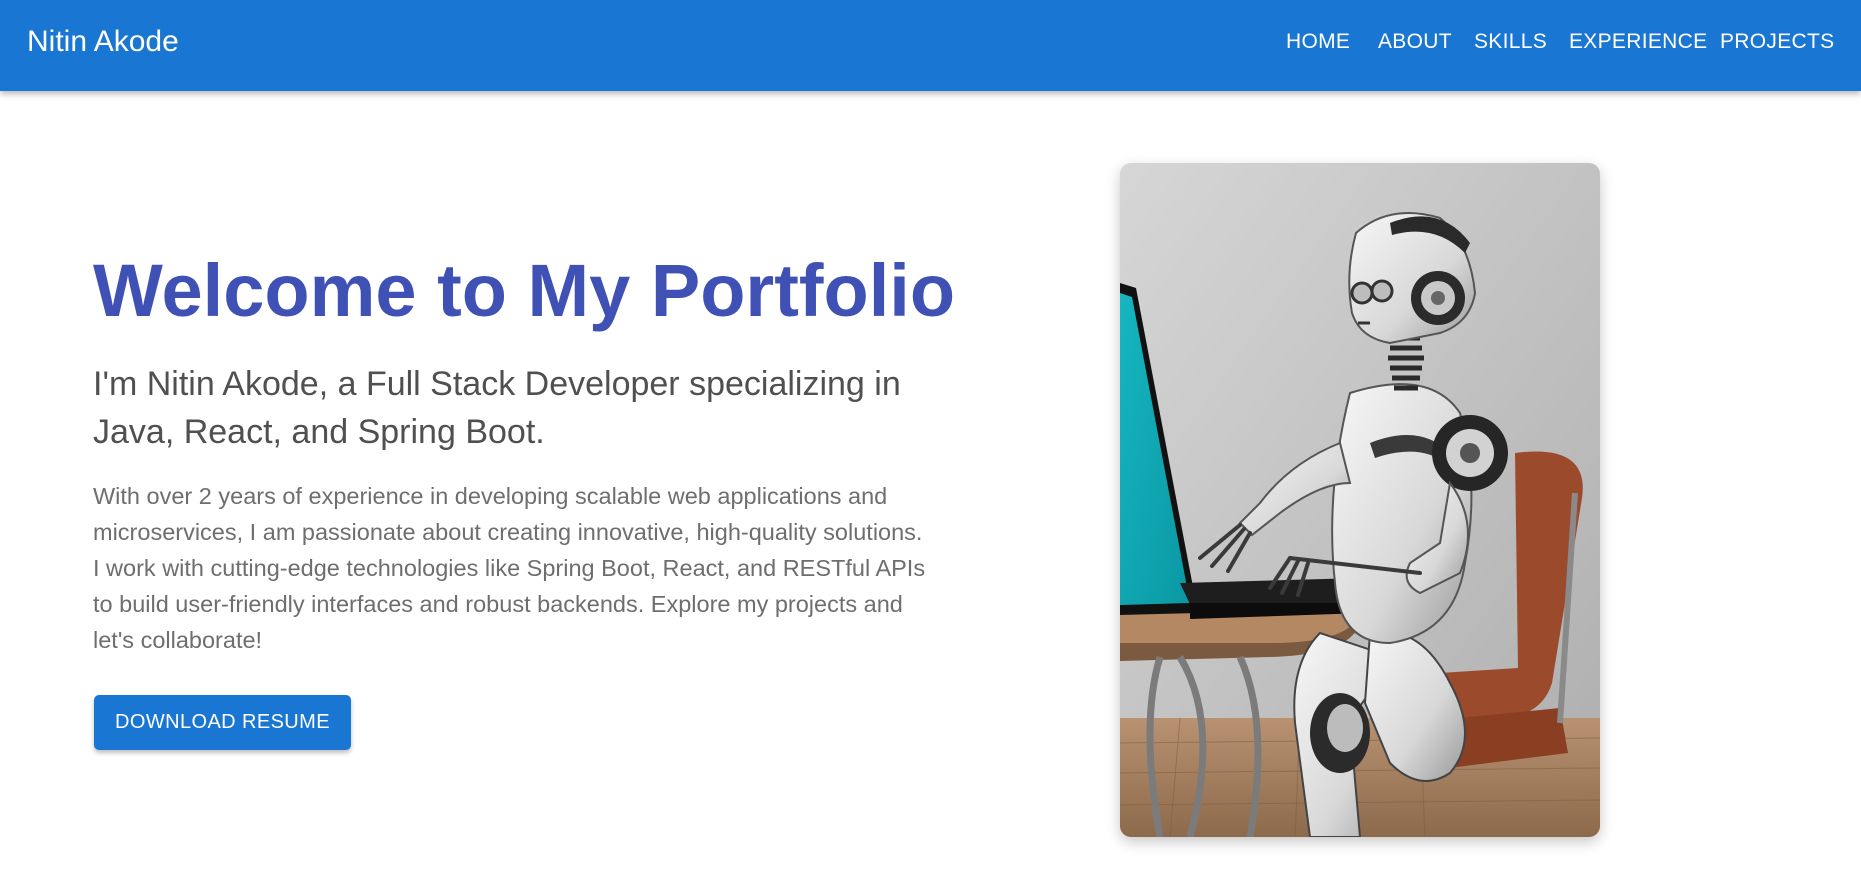 This screenshot has height=880, width=1861. I want to click on download-resume-button: DOWNLOAD RESUME, so click(222, 722).